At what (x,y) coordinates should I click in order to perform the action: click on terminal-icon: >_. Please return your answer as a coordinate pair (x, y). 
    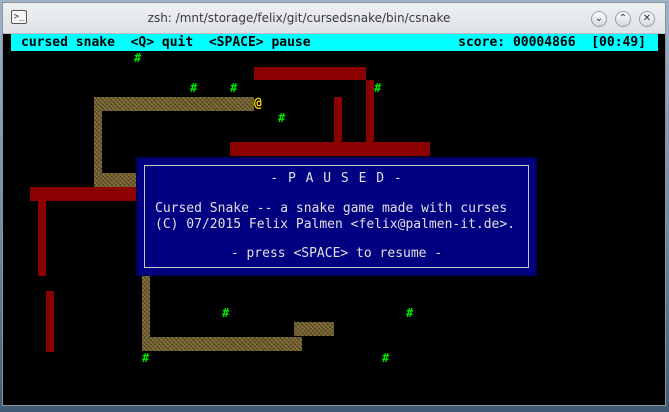
    Looking at the image, I should click on (19, 17).